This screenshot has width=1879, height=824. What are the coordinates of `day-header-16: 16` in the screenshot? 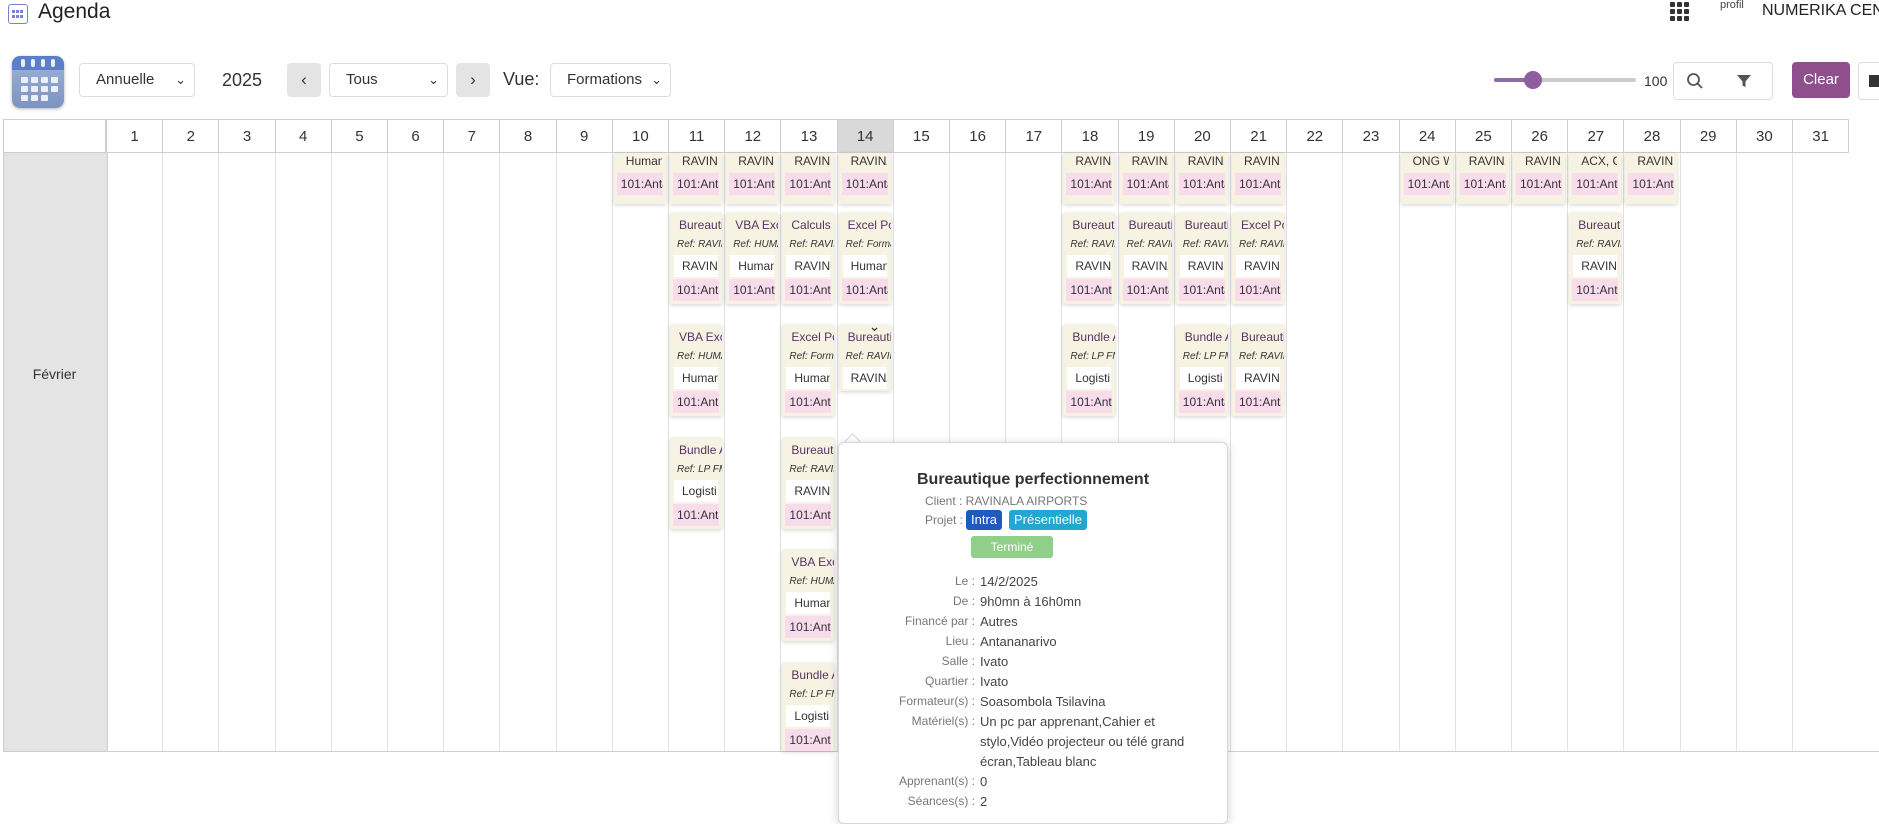 It's located at (978, 136).